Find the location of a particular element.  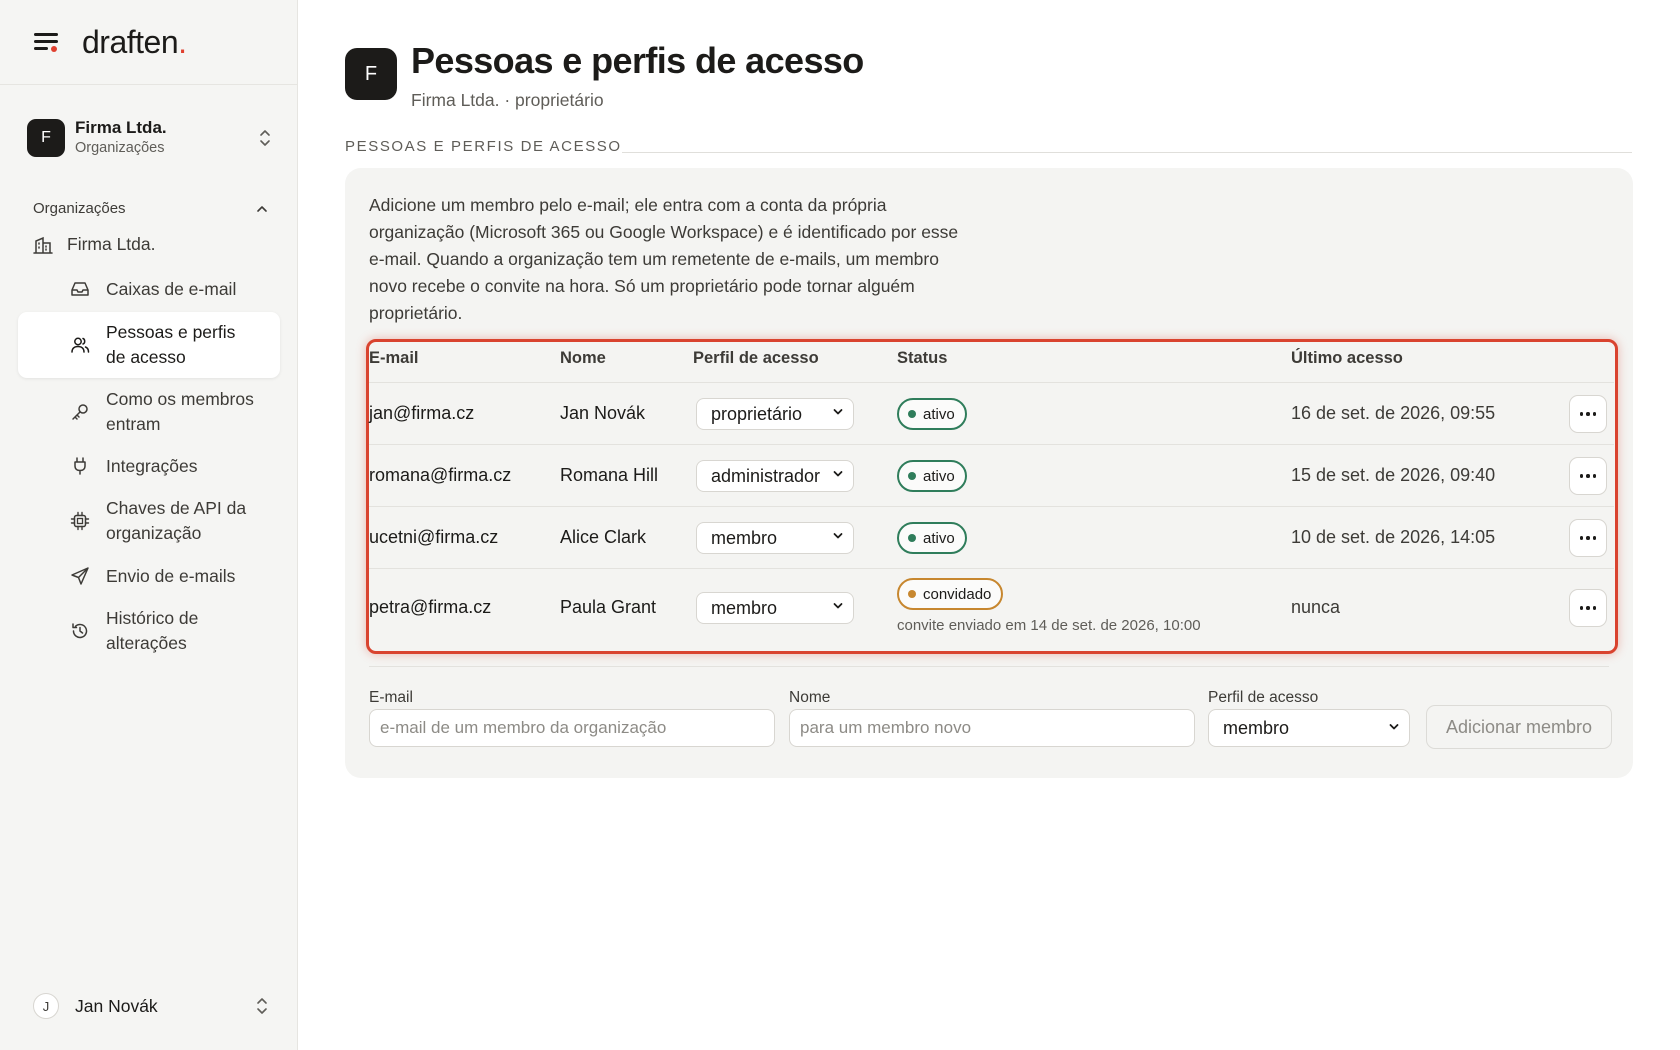

last-access: nunca is located at coordinates (1316, 607).